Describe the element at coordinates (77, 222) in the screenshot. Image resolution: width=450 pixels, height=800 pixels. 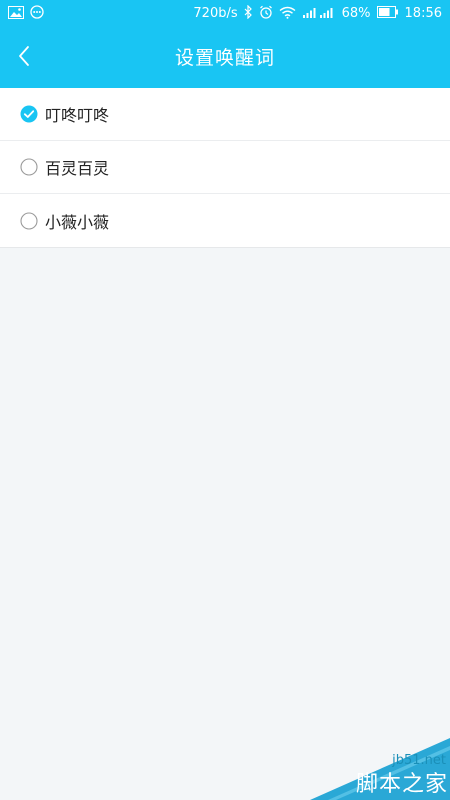
I see `option-label: 小薇小薇` at that location.